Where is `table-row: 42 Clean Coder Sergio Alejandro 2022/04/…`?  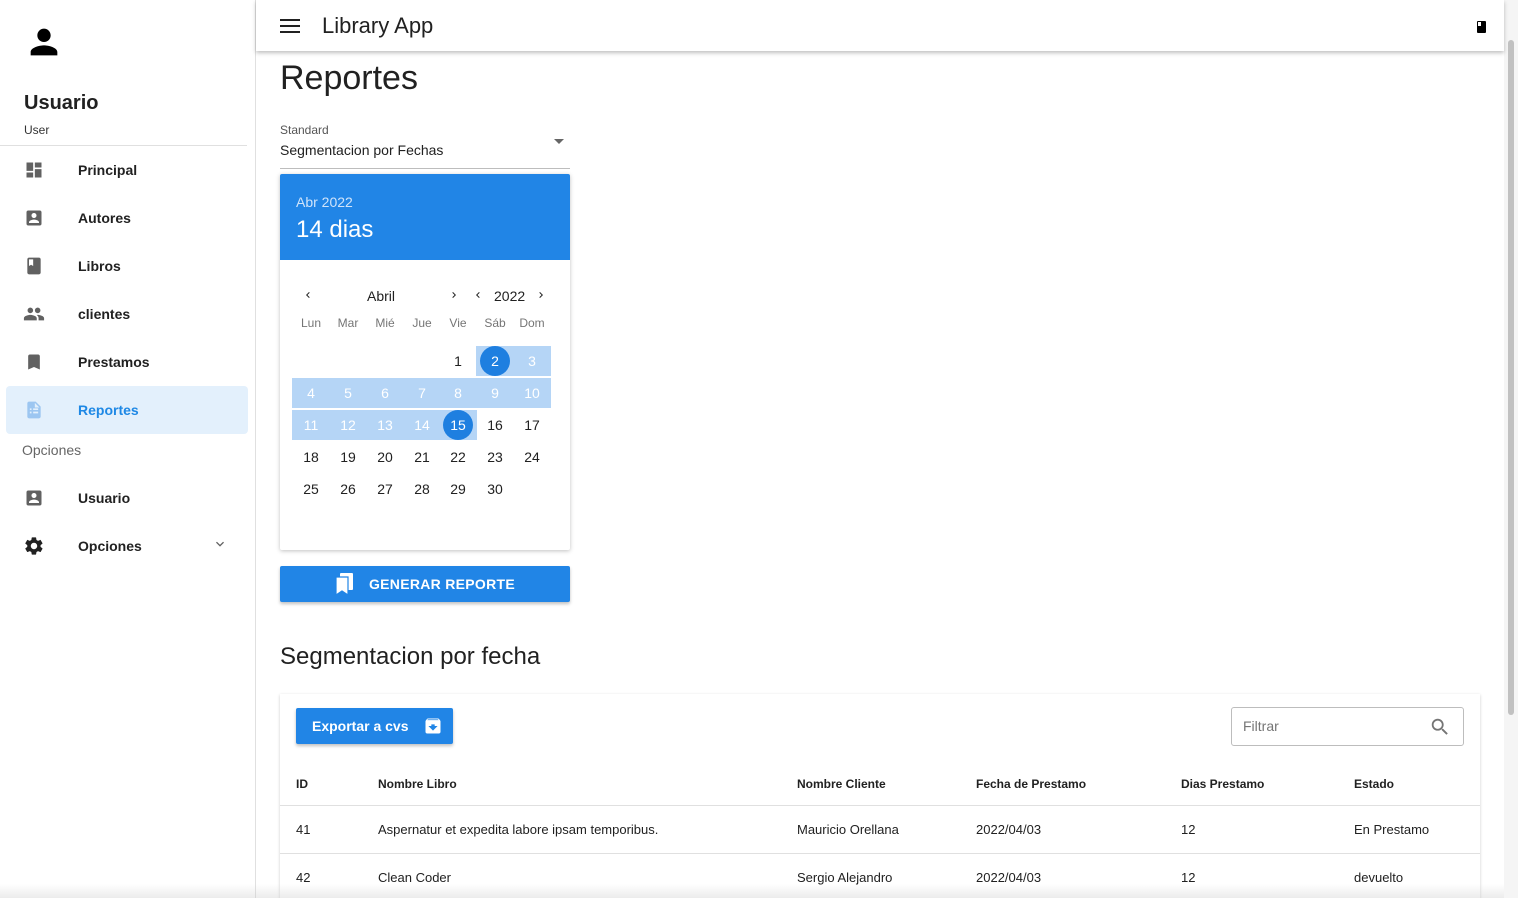
table-row: 42 Clean Coder Sergio Alejandro 2022/04/… is located at coordinates (880, 876).